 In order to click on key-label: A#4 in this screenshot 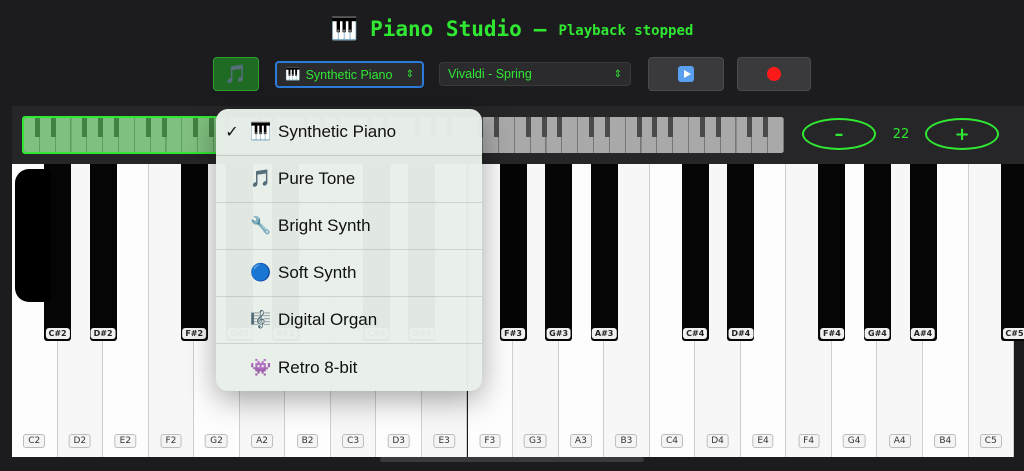, I will do `click(923, 333)`.